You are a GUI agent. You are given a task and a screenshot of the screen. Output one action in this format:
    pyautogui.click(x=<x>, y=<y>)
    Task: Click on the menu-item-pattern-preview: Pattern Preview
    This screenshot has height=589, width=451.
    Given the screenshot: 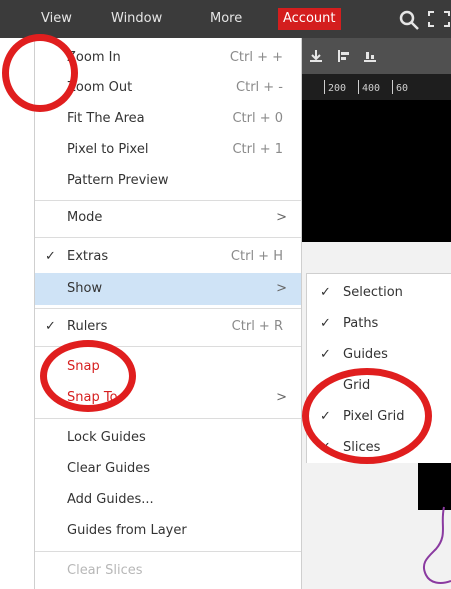 What is the action you would take?
    pyautogui.click(x=168, y=181)
    